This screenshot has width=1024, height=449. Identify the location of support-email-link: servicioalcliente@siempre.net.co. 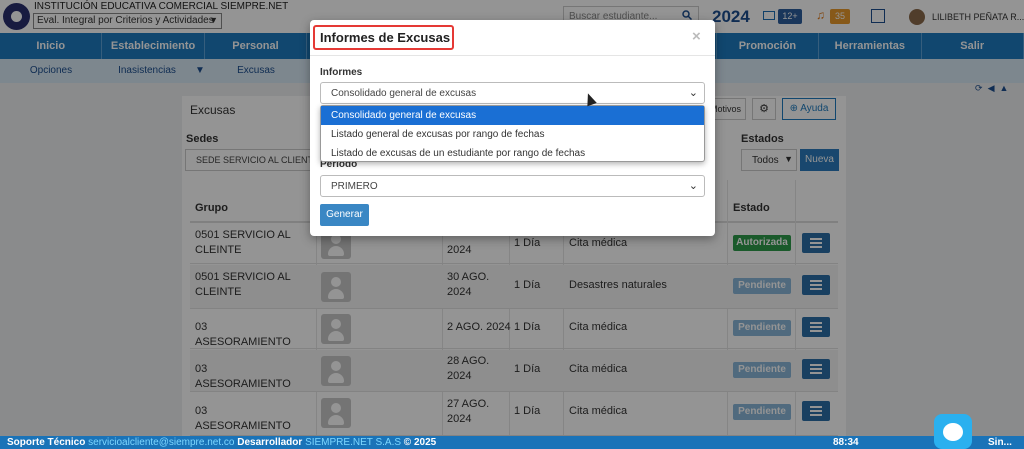
(161, 442).